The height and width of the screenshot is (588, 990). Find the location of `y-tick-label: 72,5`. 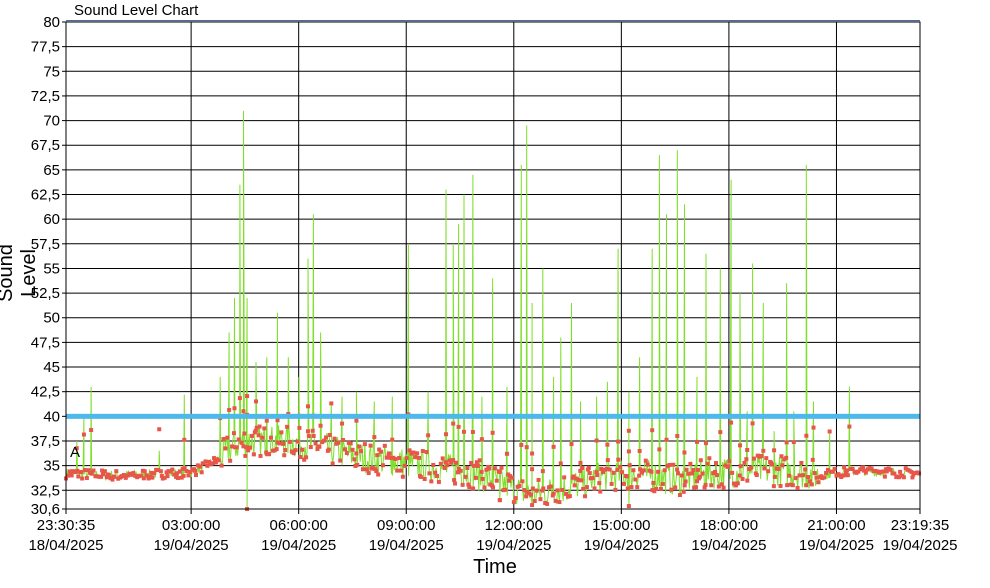

y-tick-label: 72,5 is located at coordinates (45, 96).